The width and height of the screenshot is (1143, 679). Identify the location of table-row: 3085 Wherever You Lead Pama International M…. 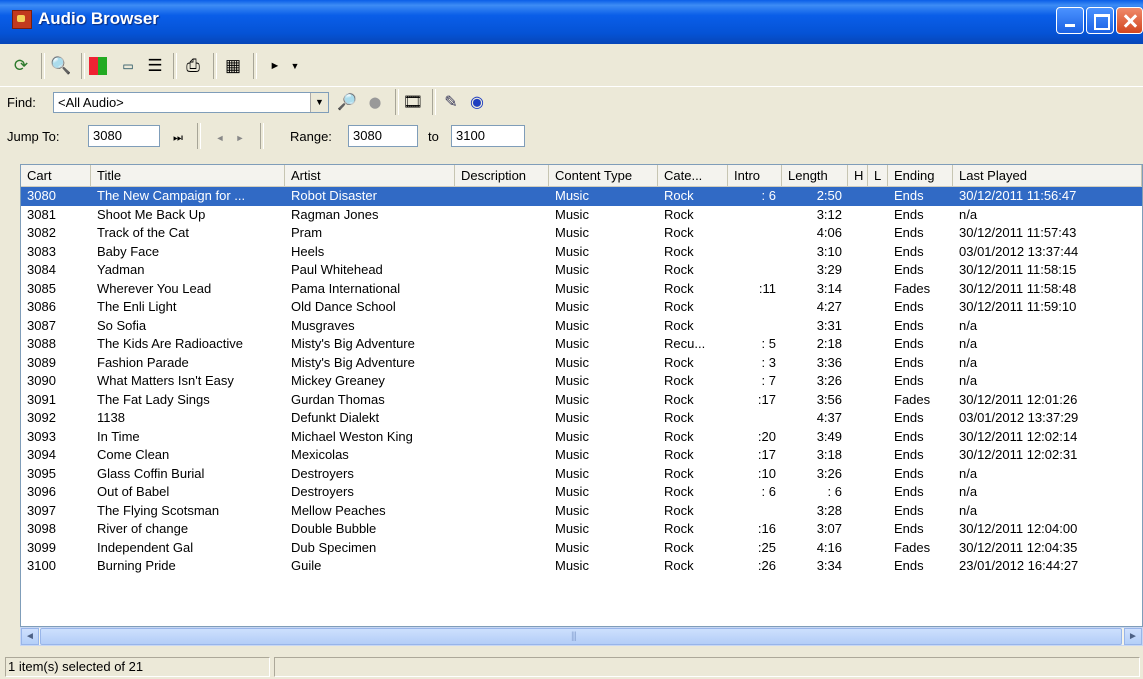
(581, 289).